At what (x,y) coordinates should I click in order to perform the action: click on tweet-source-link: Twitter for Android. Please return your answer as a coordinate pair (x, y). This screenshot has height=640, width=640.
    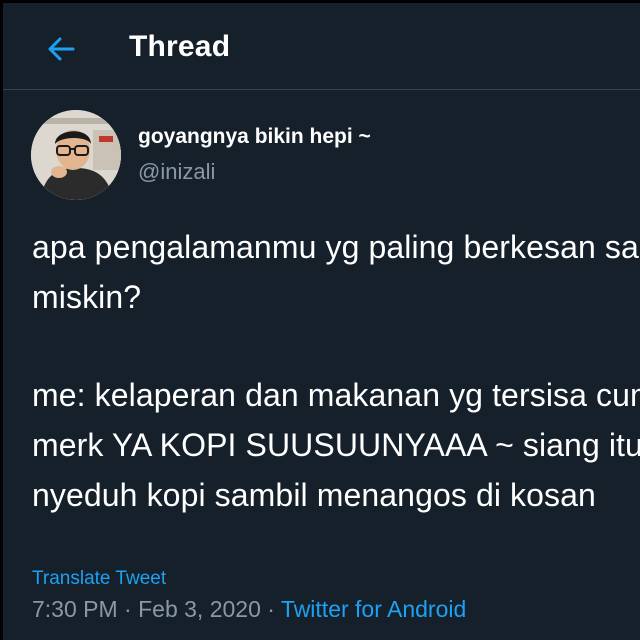
    Looking at the image, I should click on (373, 609).